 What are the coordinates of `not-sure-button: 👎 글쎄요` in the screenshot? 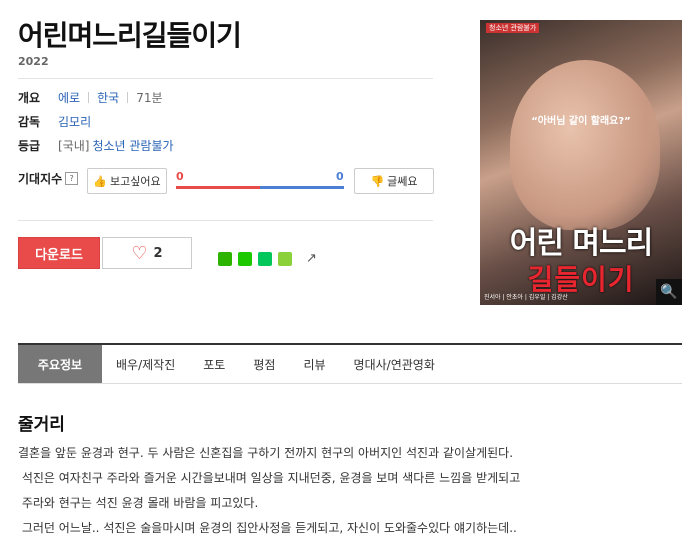 It's located at (394, 181).